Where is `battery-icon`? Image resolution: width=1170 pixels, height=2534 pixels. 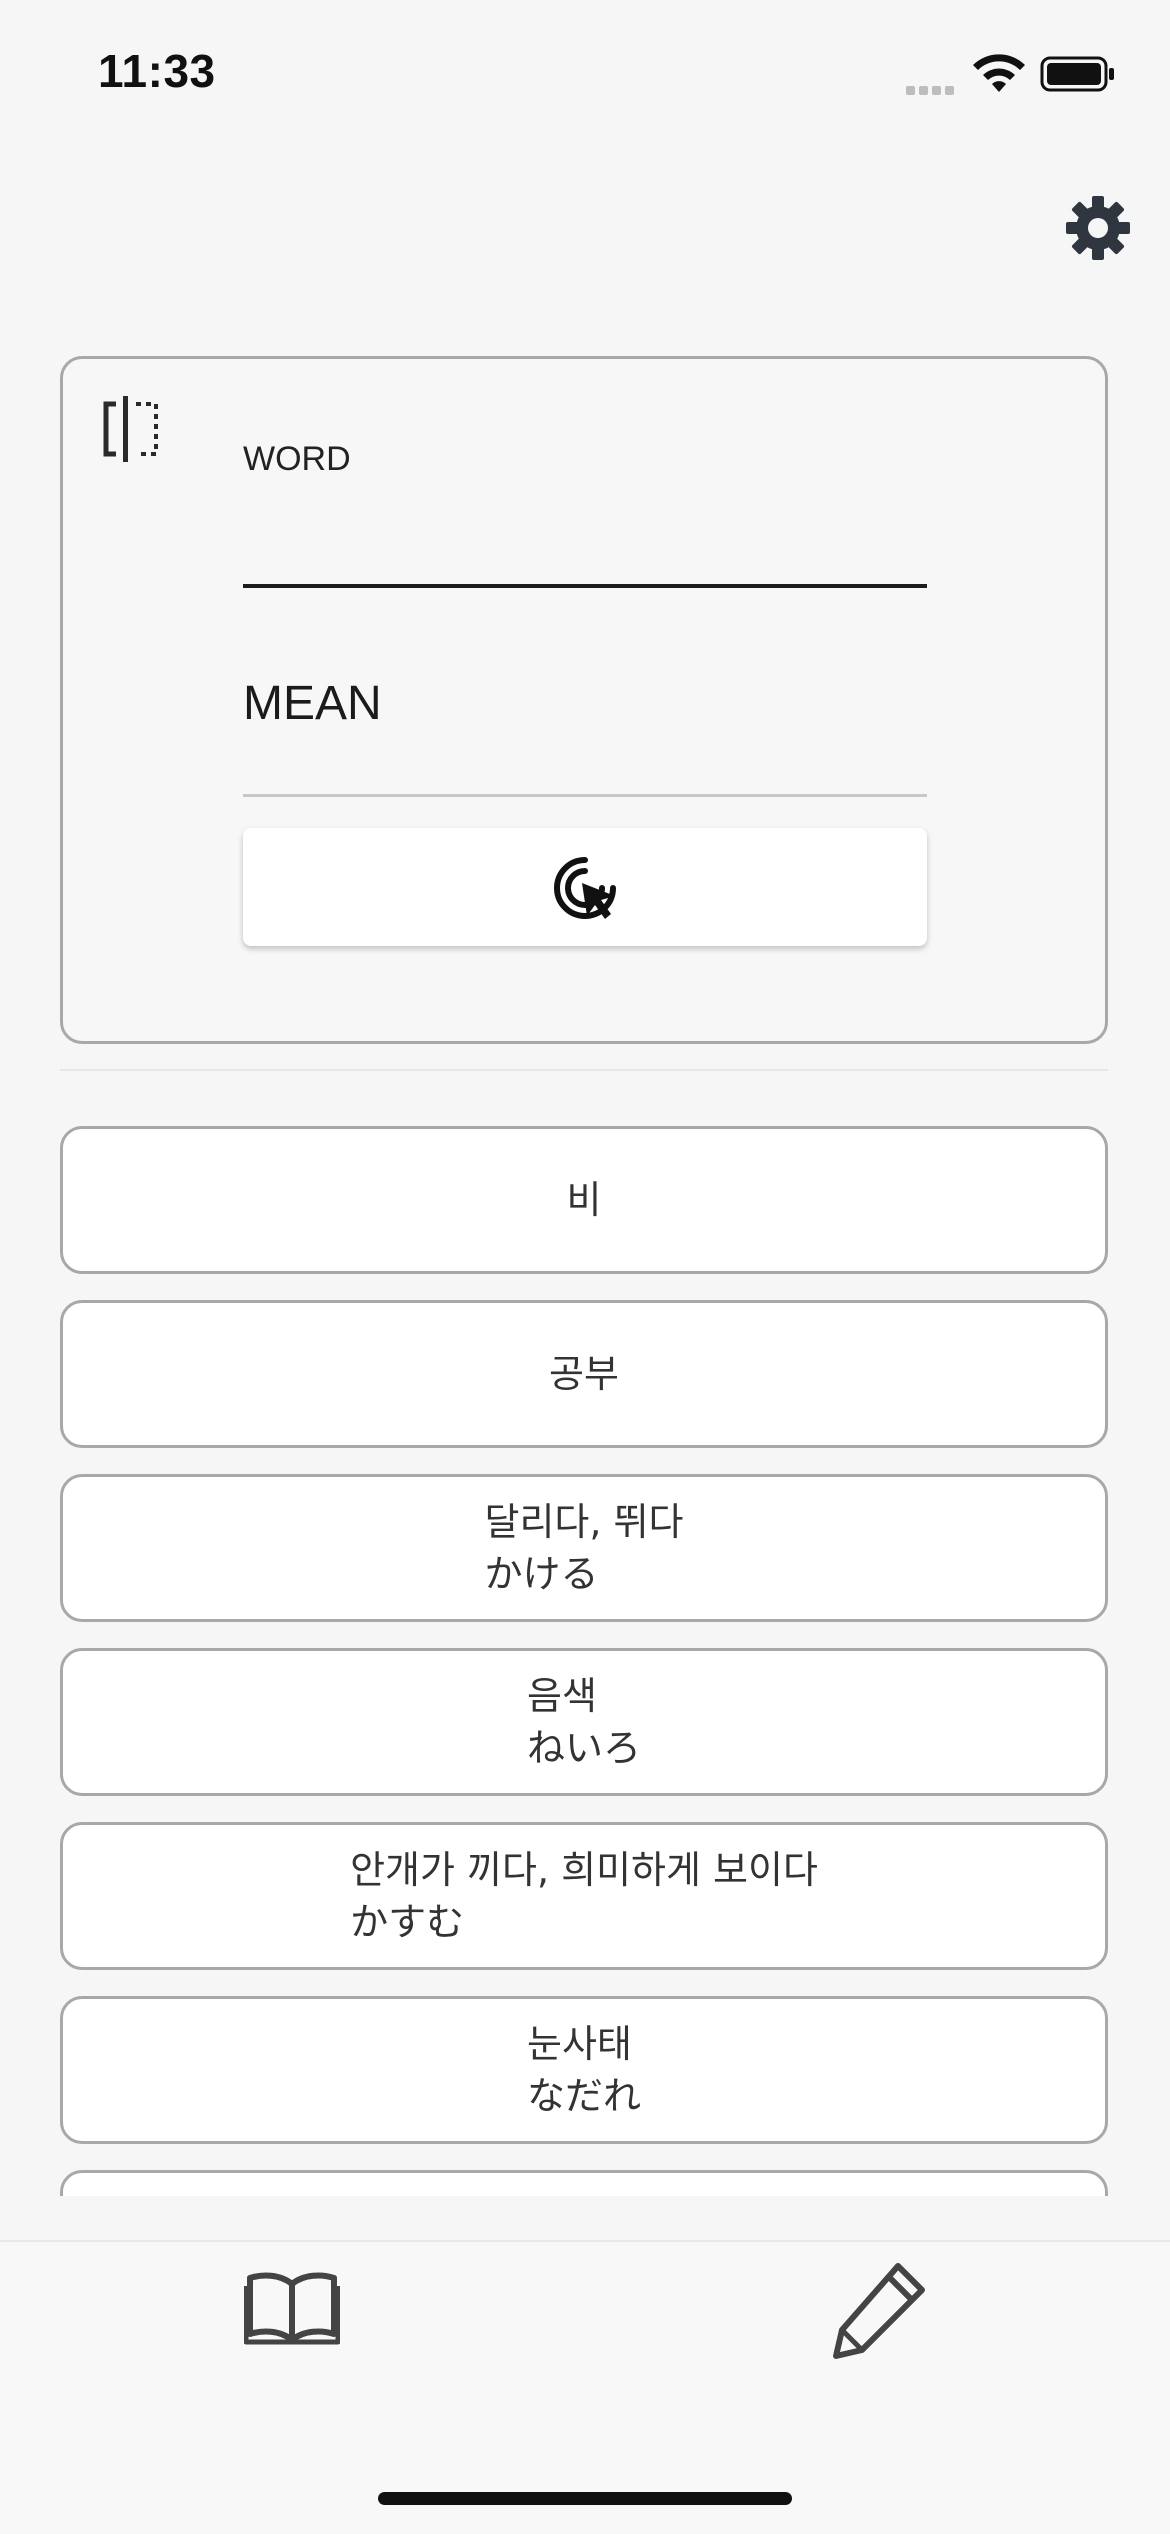
battery-icon is located at coordinates (1077, 74).